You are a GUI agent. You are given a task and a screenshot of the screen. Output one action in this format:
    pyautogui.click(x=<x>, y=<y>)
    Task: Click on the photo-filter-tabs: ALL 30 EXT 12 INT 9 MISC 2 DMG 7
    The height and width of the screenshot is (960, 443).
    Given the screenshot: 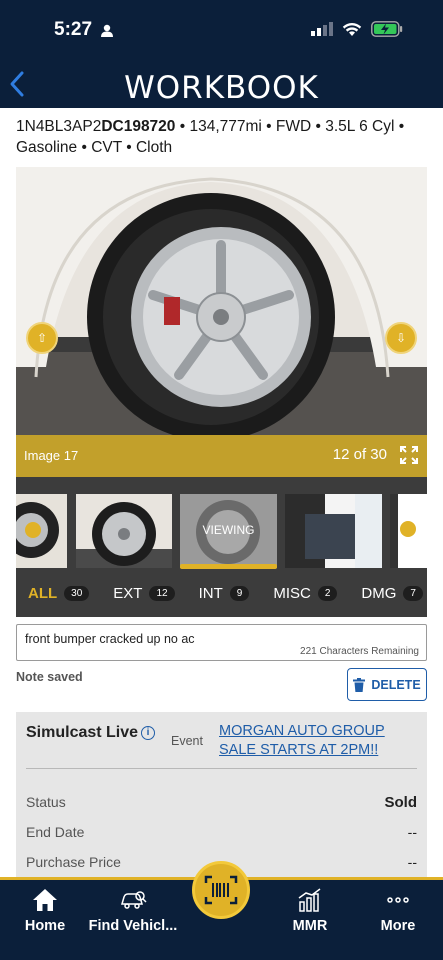 What is the action you would take?
    pyautogui.click(x=221, y=593)
    